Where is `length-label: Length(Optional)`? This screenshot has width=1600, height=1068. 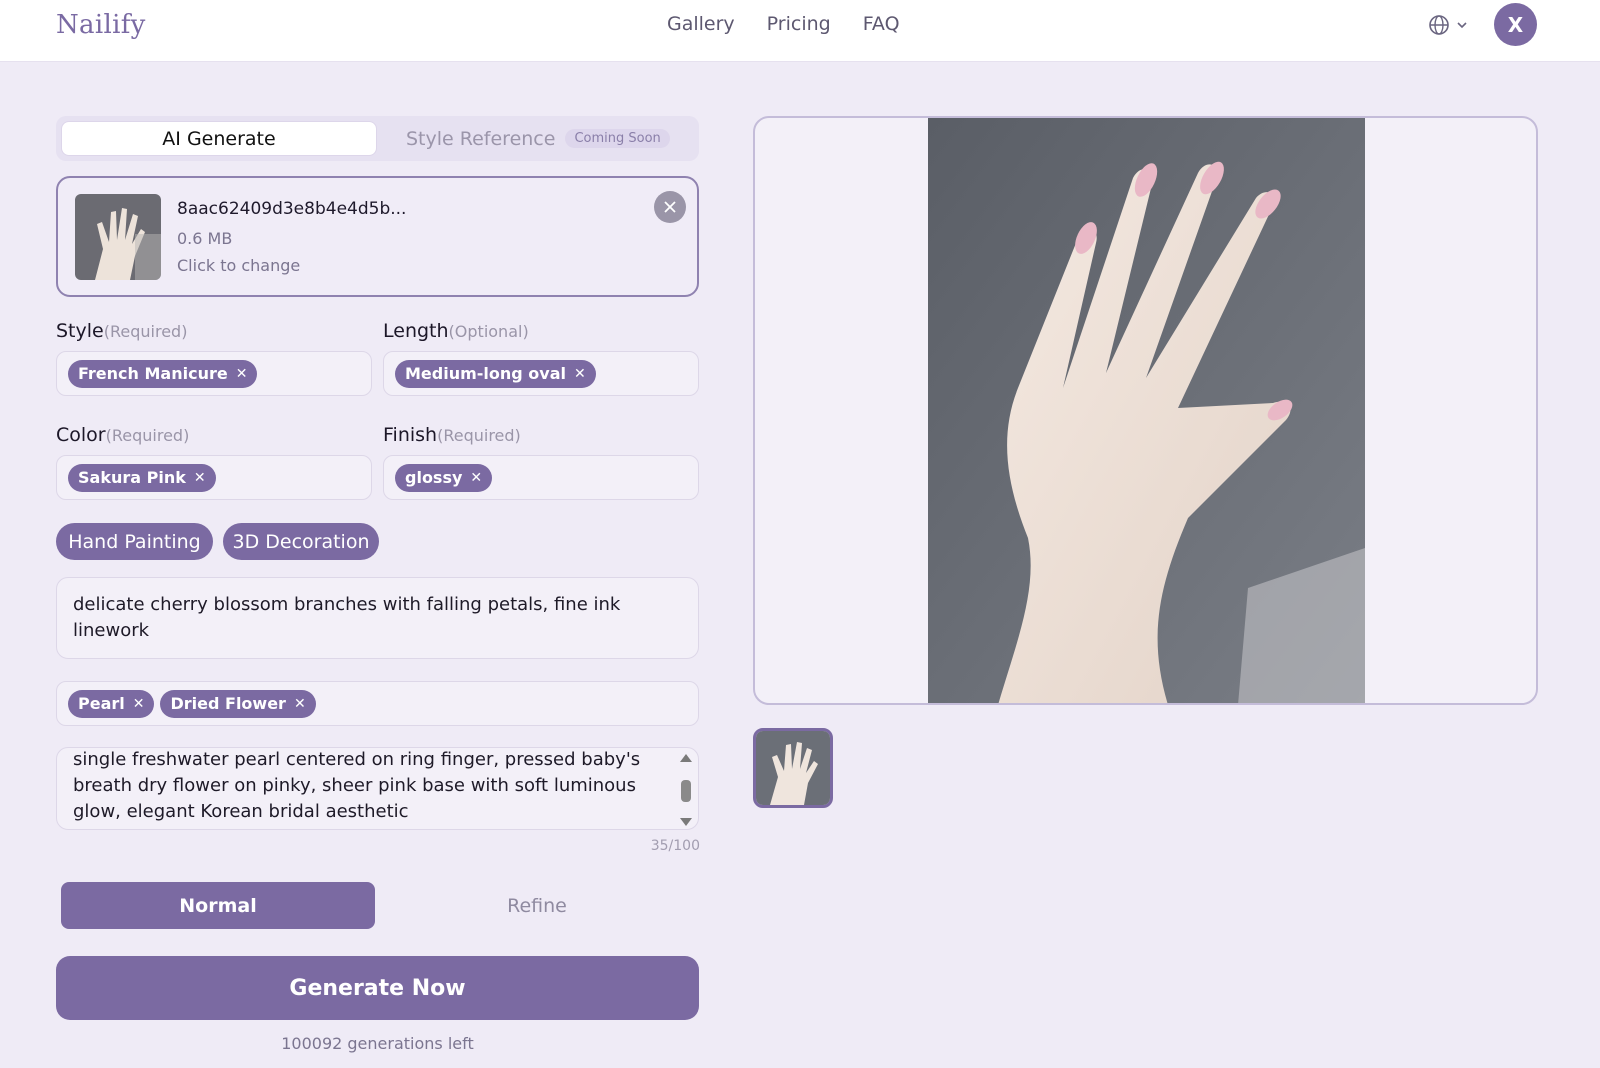 length-label: Length(Optional) is located at coordinates (456, 331).